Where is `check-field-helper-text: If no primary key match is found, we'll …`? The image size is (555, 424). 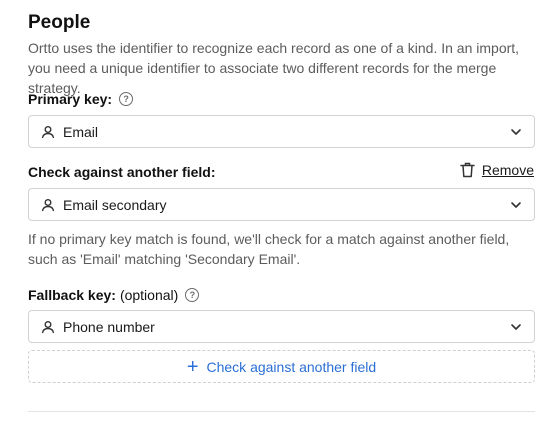 check-field-helper-text: If no primary key match is found, we'll … is located at coordinates (269, 249).